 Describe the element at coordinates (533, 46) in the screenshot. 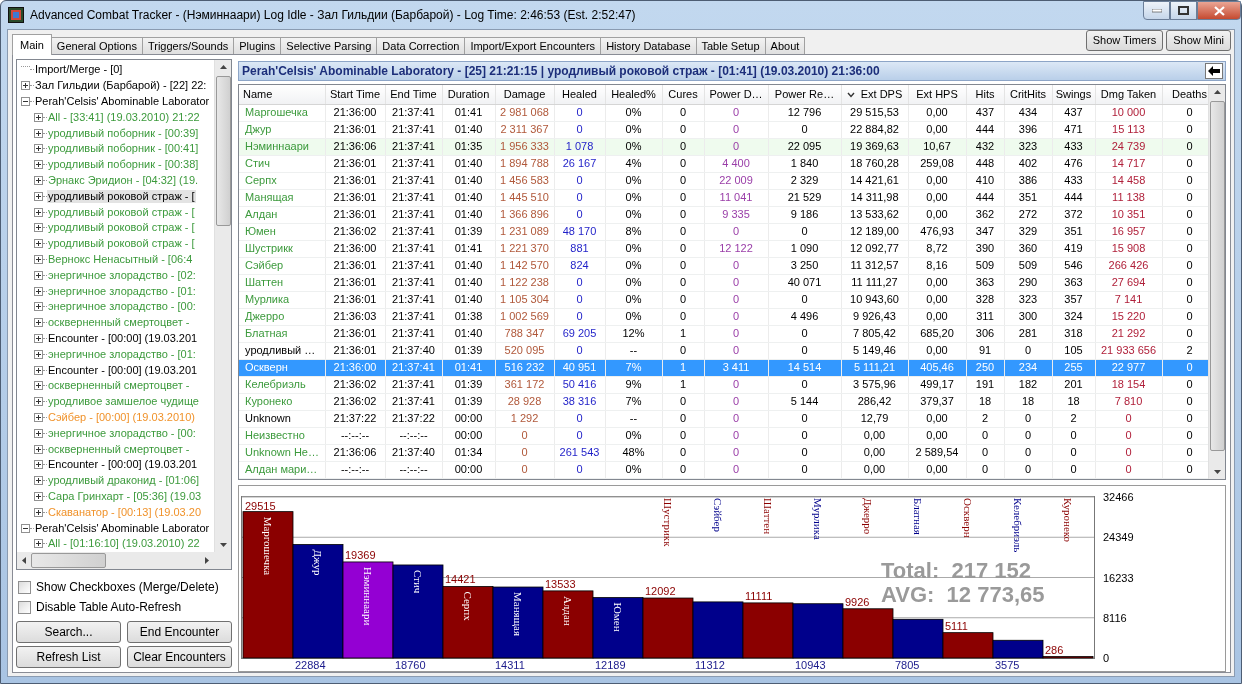

I see `tab: Import/Export Encounters` at that location.